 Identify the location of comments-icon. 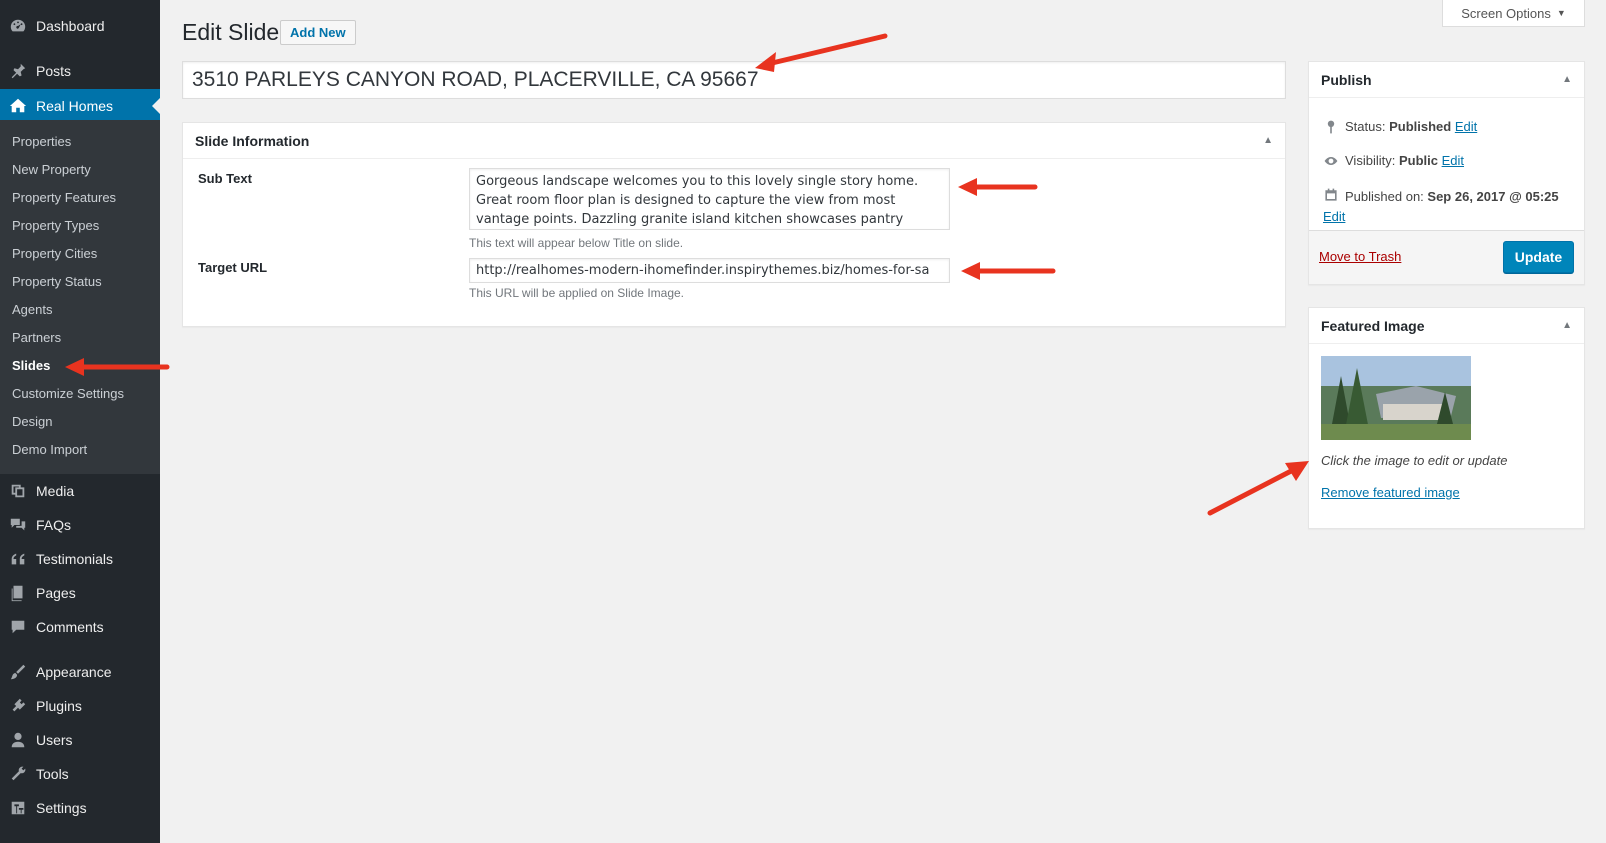
(18, 525).